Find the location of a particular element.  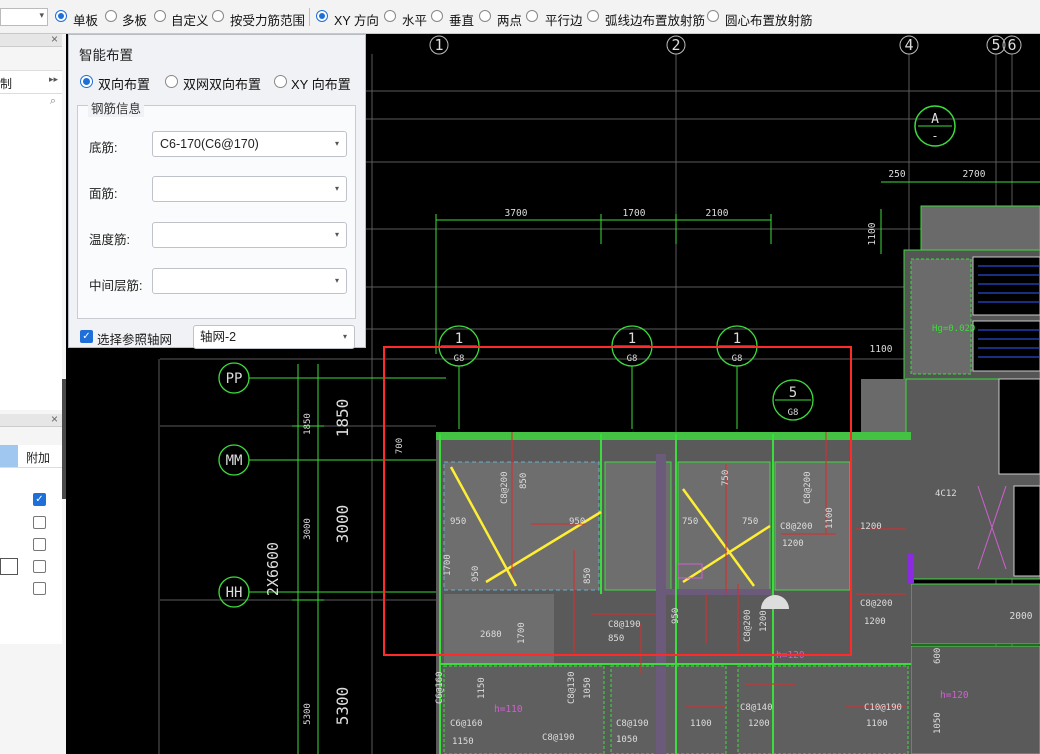

radio-center-radial is located at coordinates (713, 16).